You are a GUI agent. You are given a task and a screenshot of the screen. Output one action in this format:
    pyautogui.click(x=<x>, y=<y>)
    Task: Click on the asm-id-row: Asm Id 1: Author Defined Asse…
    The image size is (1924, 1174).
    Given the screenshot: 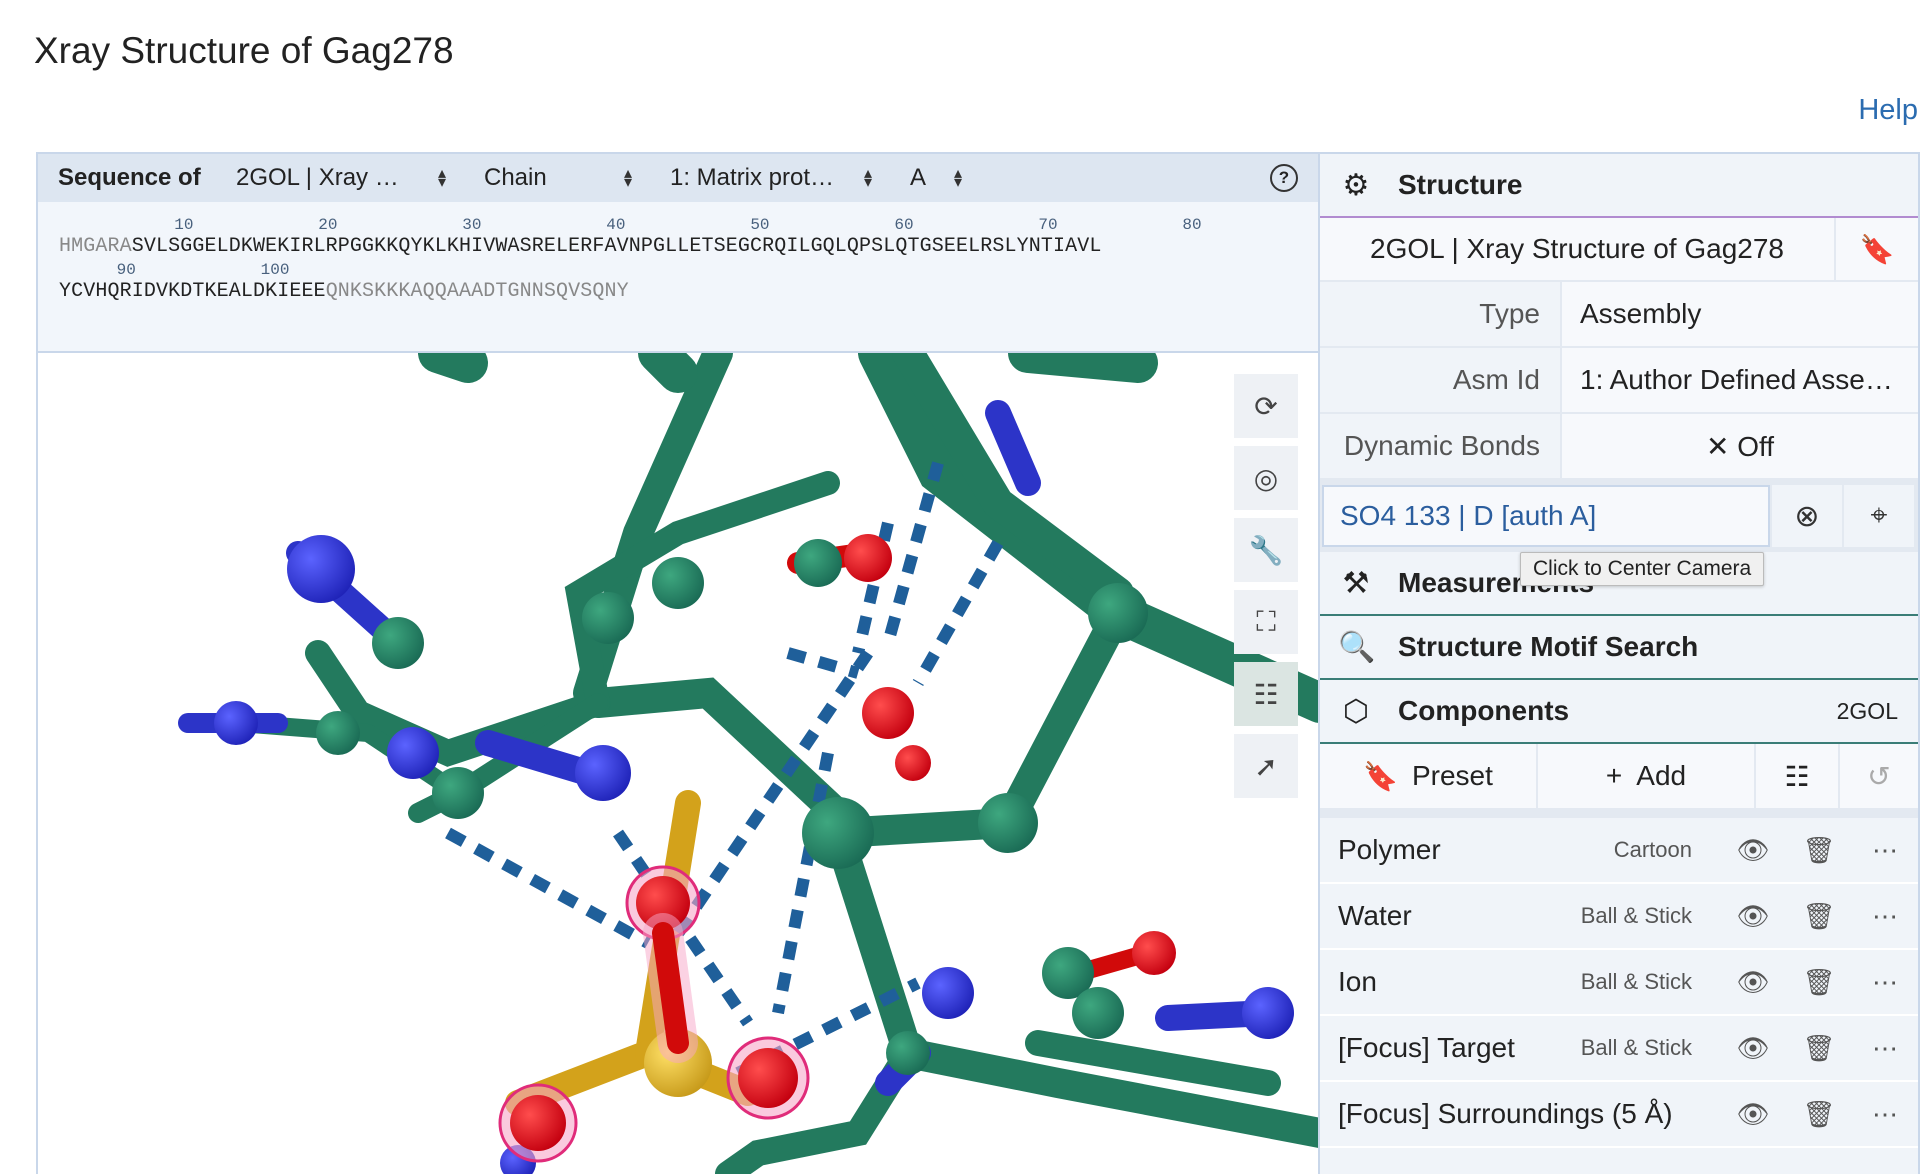 What is the action you would take?
    pyautogui.click(x=1619, y=381)
    